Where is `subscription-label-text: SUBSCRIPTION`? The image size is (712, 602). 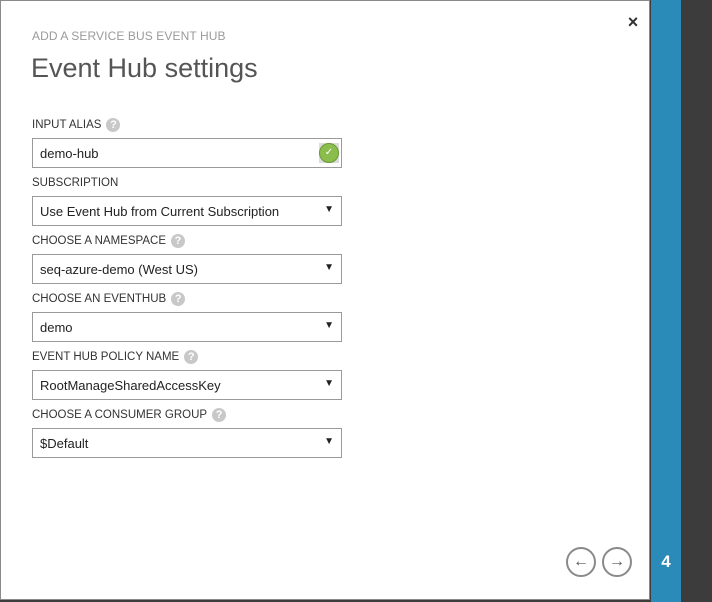
subscription-label-text: SUBSCRIPTION is located at coordinates (75, 183).